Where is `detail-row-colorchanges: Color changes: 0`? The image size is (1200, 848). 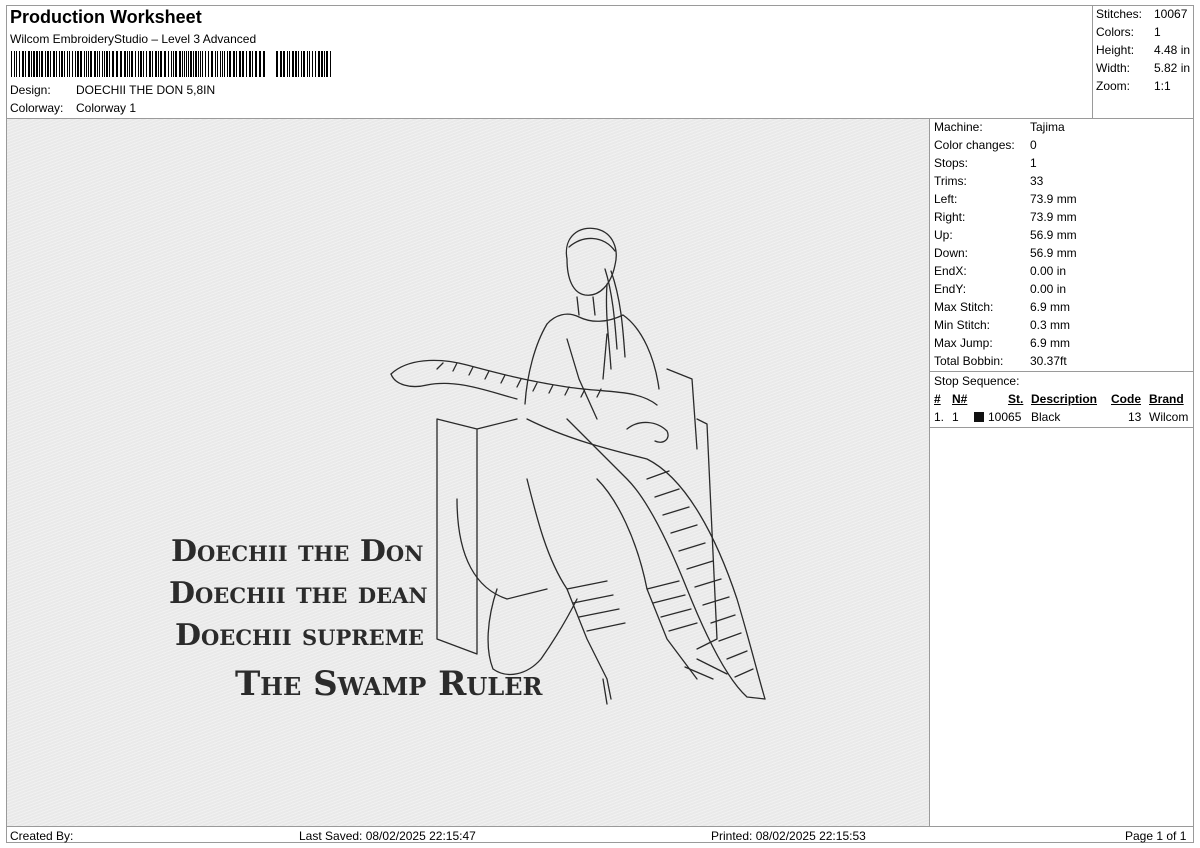
detail-row-colorchanges: Color changes: 0 is located at coordinates (985, 145).